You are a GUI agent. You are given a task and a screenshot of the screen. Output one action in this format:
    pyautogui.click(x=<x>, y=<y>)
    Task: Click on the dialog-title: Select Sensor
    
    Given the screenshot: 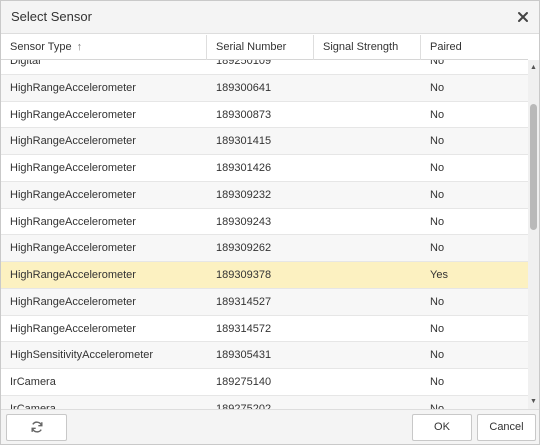 What is the action you would take?
    pyautogui.click(x=51, y=16)
    